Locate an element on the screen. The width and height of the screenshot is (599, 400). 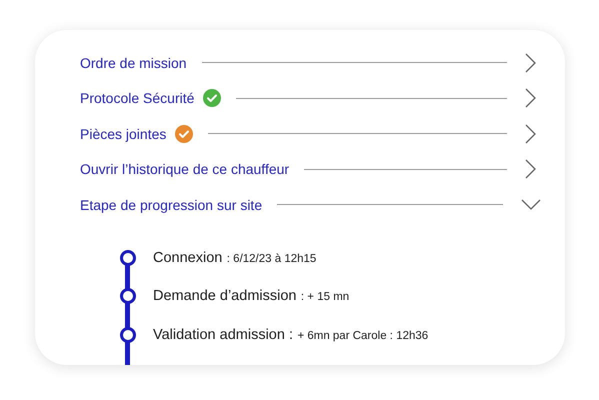
step-text: Connexion : 6/12/23 à 12h15 is located at coordinates (234, 257).